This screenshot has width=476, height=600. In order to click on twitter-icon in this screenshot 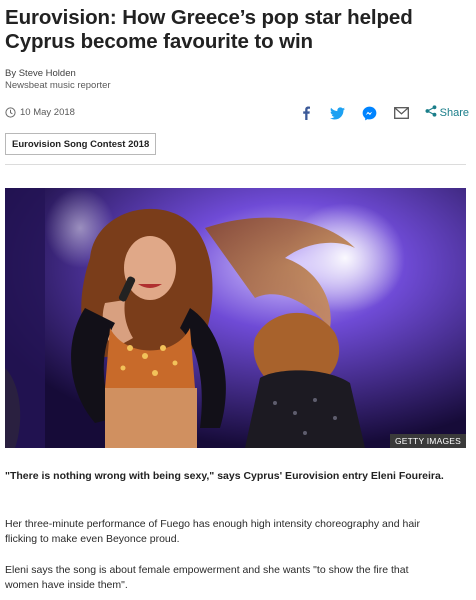, I will do `click(338, 113)`.